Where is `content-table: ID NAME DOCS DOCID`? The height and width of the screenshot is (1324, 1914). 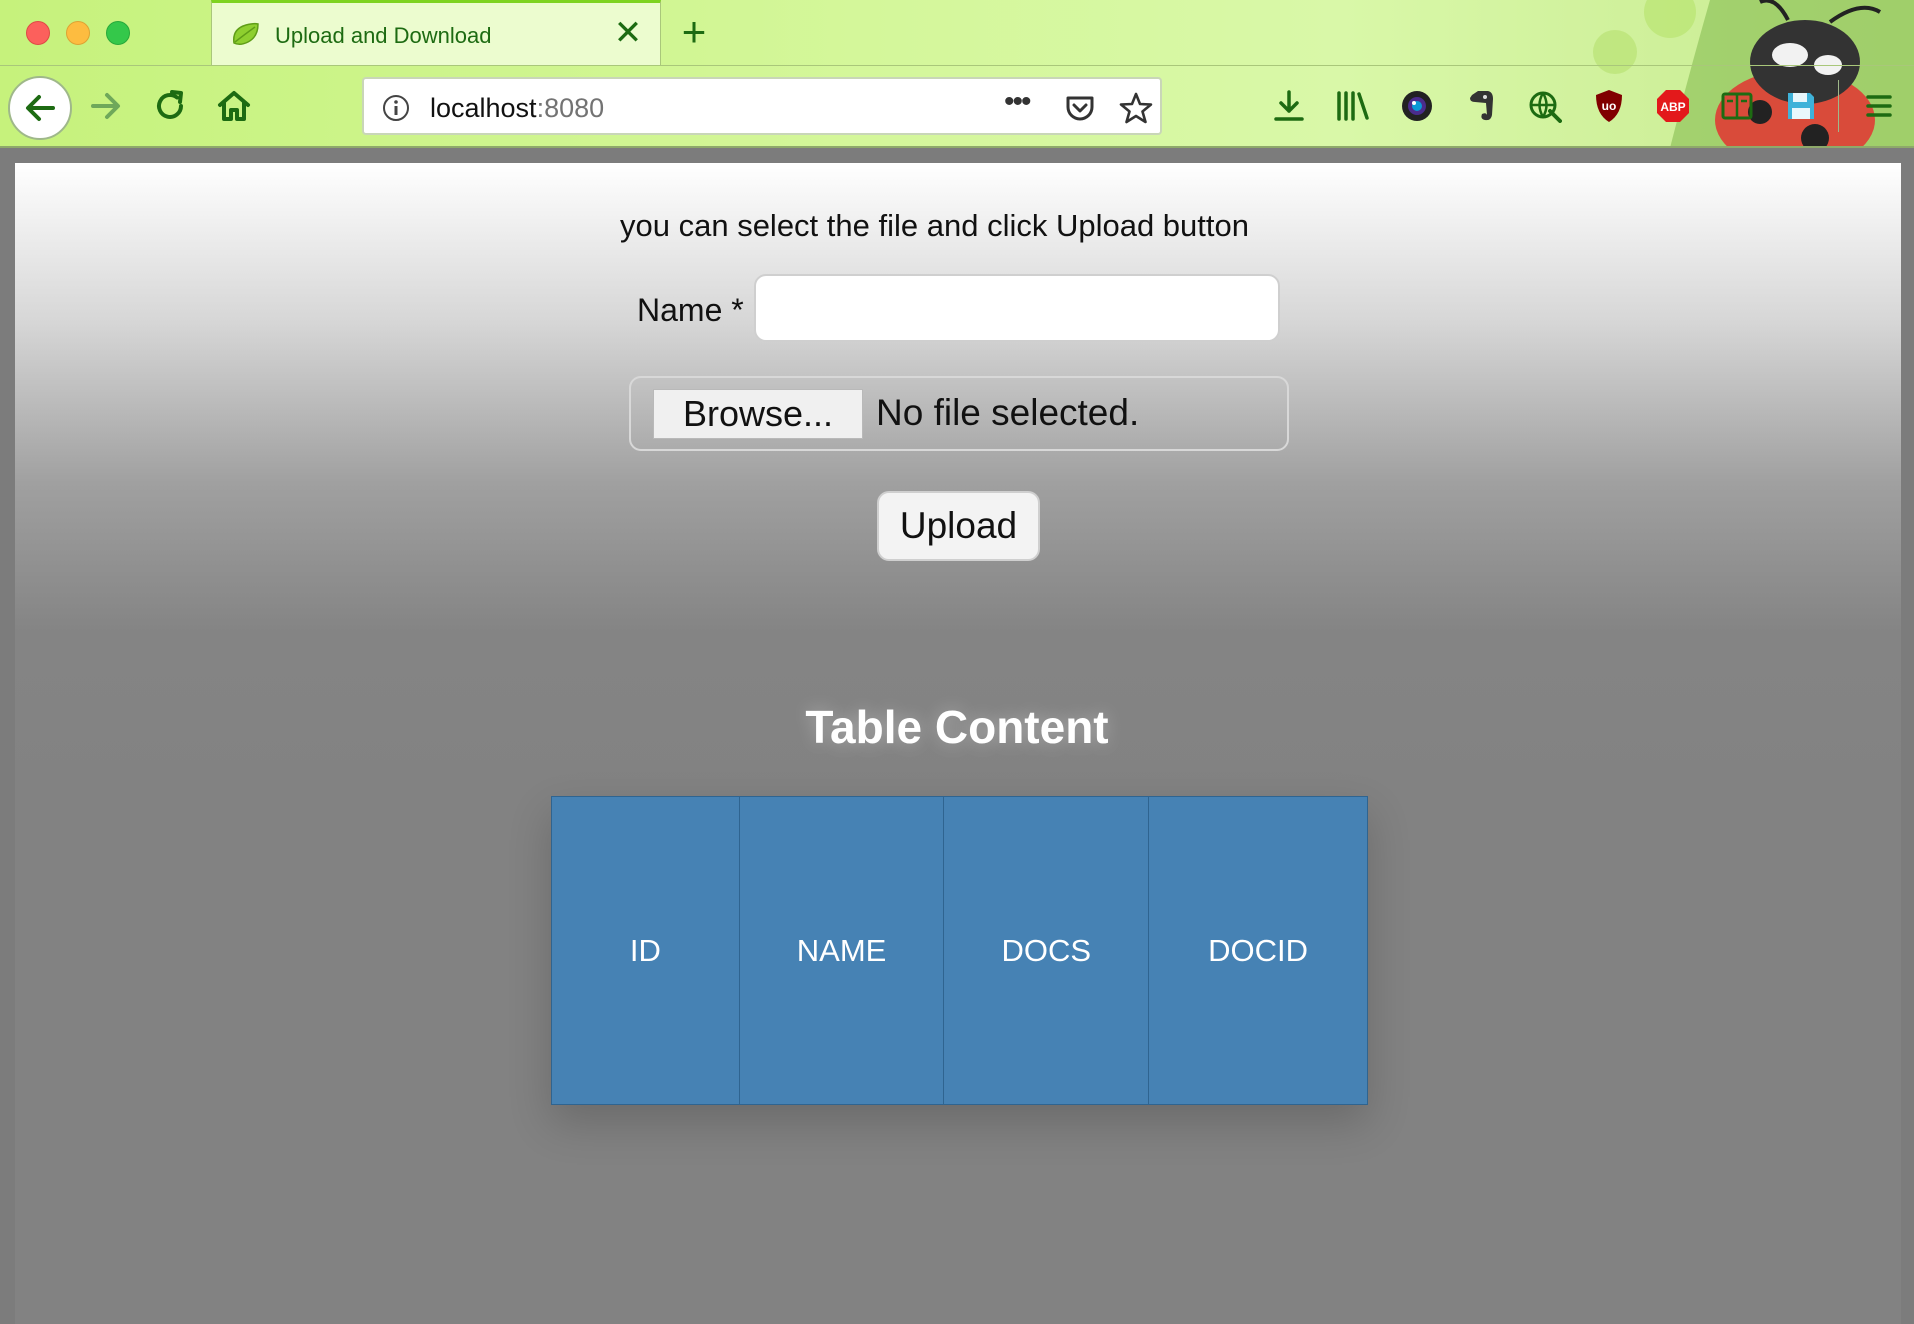
content-table: ID NAME DOCS DOCID is located at coordinates (959, 950).